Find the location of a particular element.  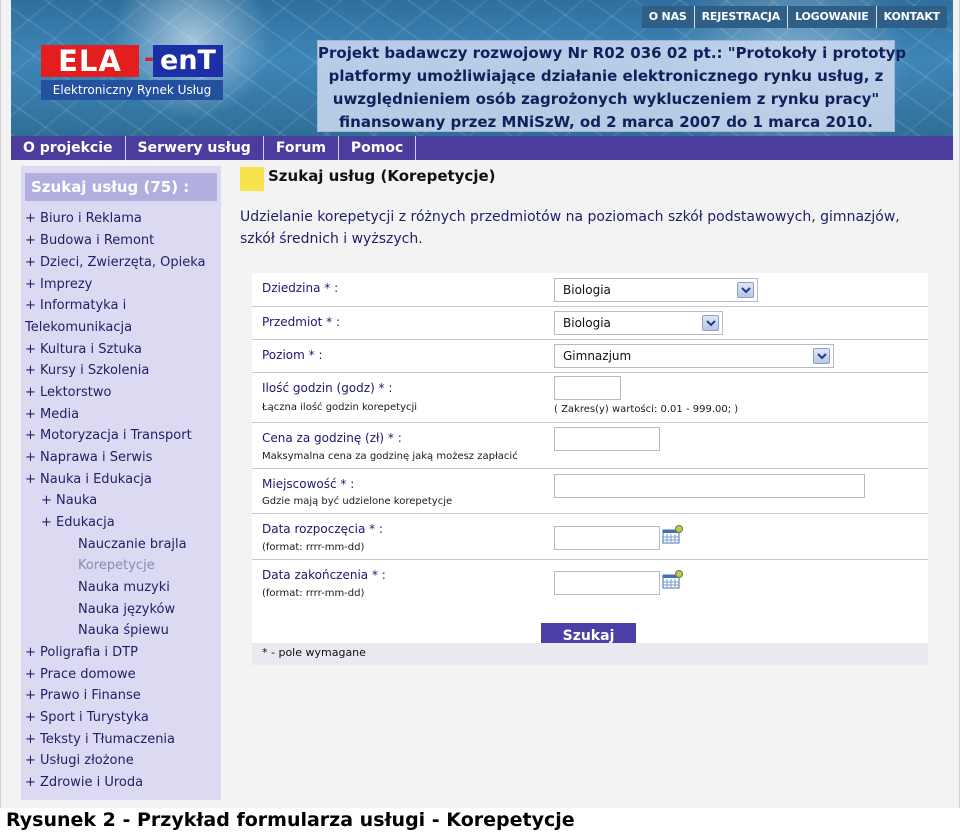

miejscowosc-hint: Gdzie mają być udzielone korepetycje is located at coordinates (357, 501).